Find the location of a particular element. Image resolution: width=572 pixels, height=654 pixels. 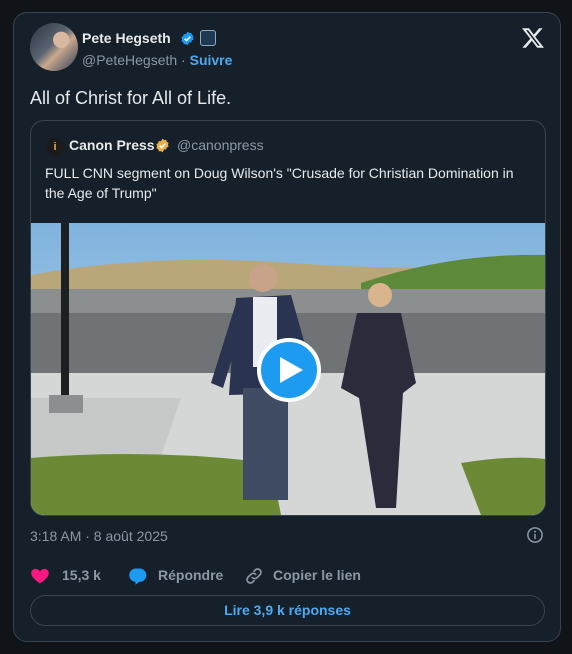

verified-badge-icon is located at coordinates (187, 38).